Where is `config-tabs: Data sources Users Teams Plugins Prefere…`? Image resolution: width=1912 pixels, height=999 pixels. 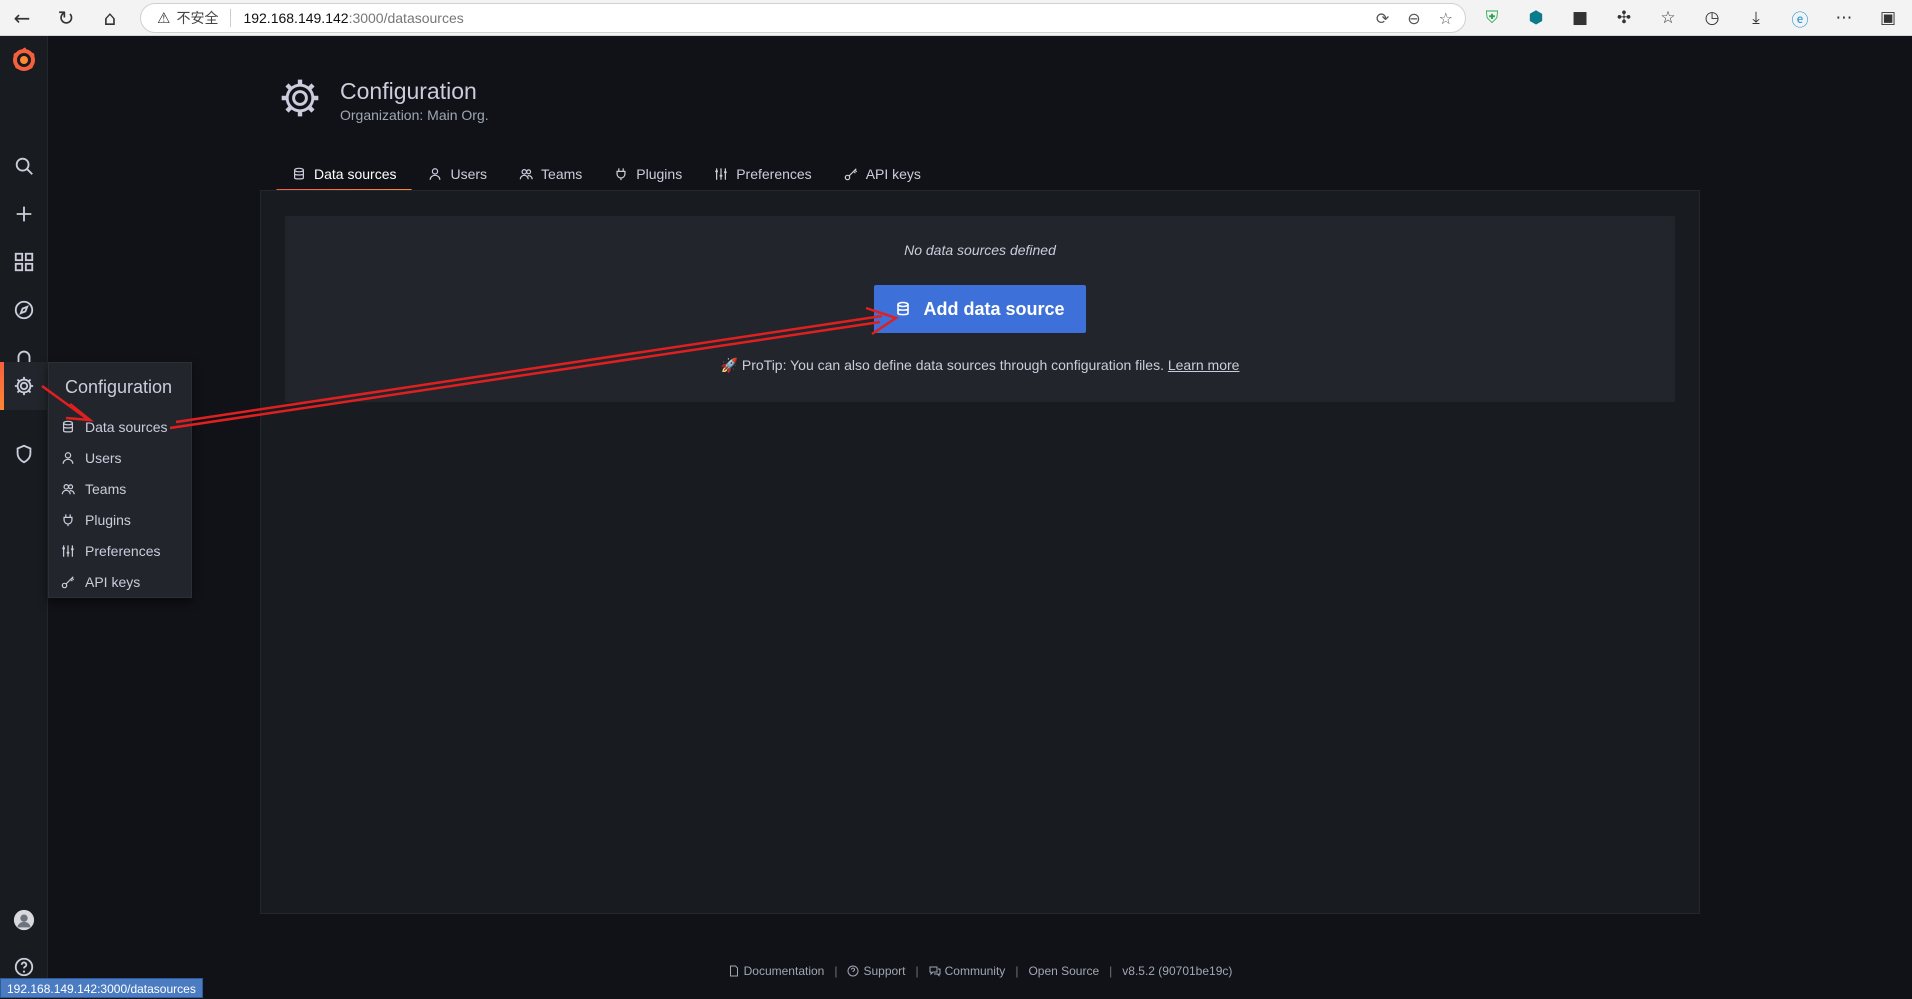
config-tabs: Data sources Users Teams Plugins Prefere… is located at coordinates (606, 174).